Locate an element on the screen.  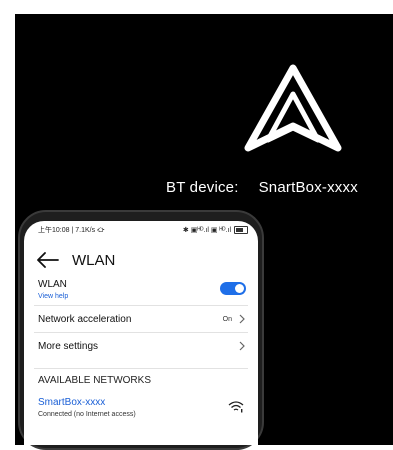
wlan-toggle-row: WLAN View help is located at coordinates (141, 290).